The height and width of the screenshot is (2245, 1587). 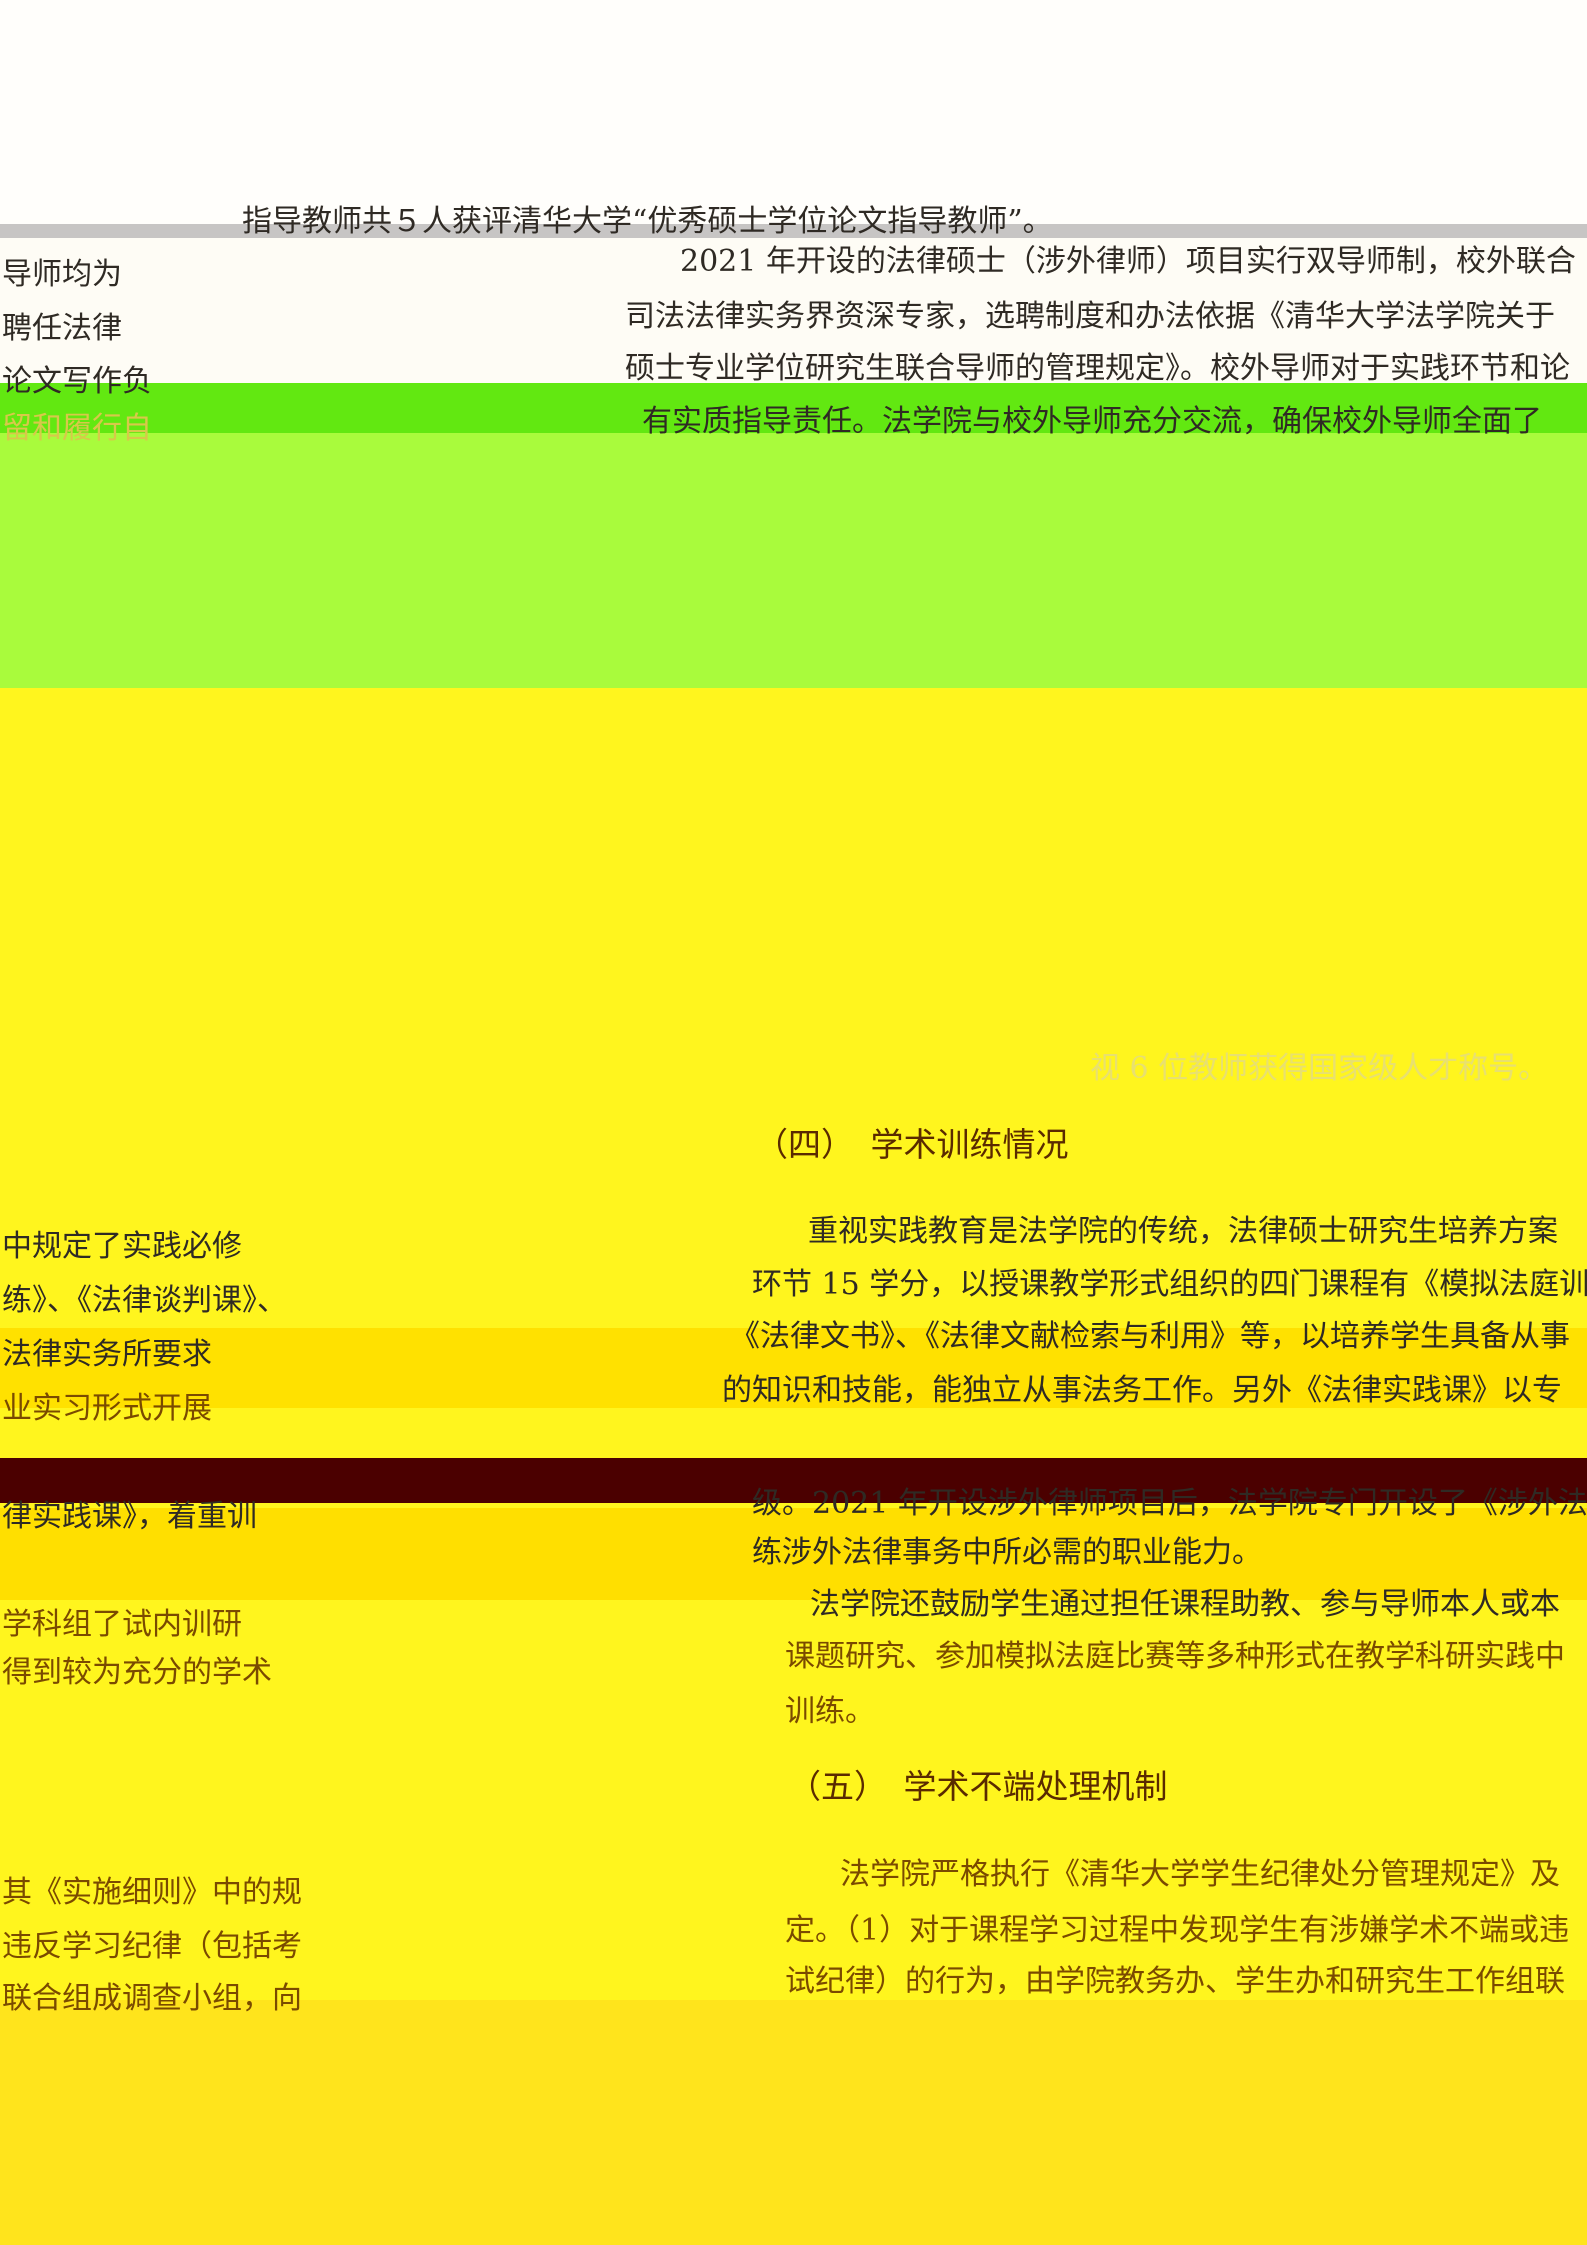 What do you see at coordinates (62, 328) in the screenshot?
I see `left-line: 聘任法律` at bounding box center [62, 328].